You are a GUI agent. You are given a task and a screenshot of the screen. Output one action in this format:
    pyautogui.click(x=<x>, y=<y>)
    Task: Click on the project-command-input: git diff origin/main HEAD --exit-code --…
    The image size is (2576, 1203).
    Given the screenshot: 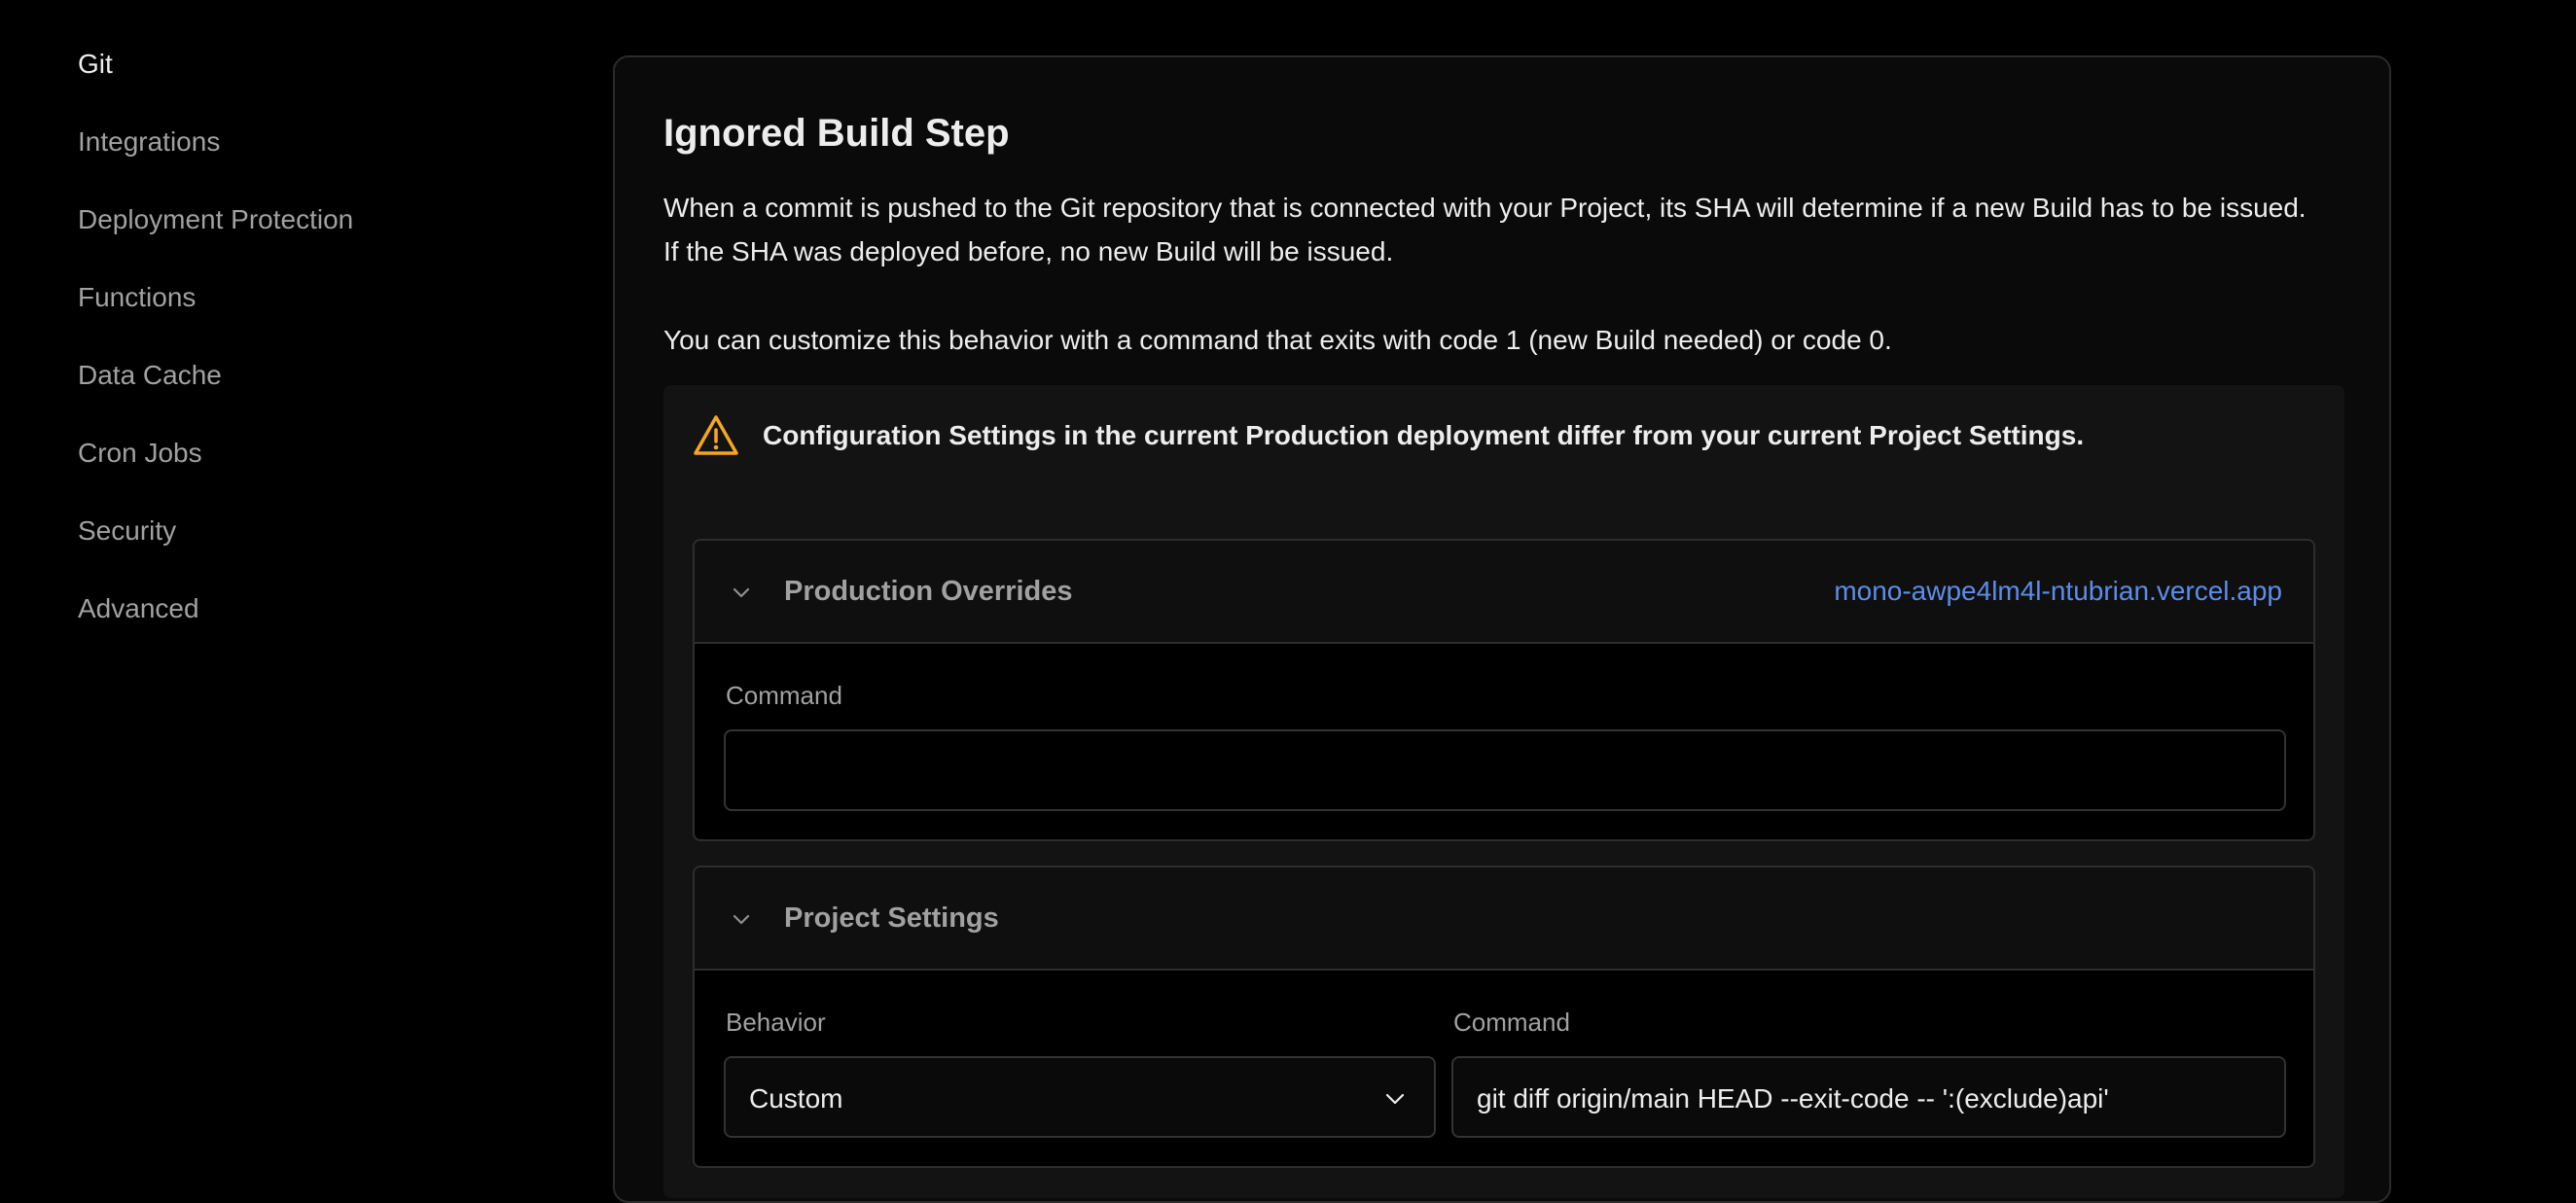 What is the action you would take?
    pyautogui.click(x=1868, y=1097)
    